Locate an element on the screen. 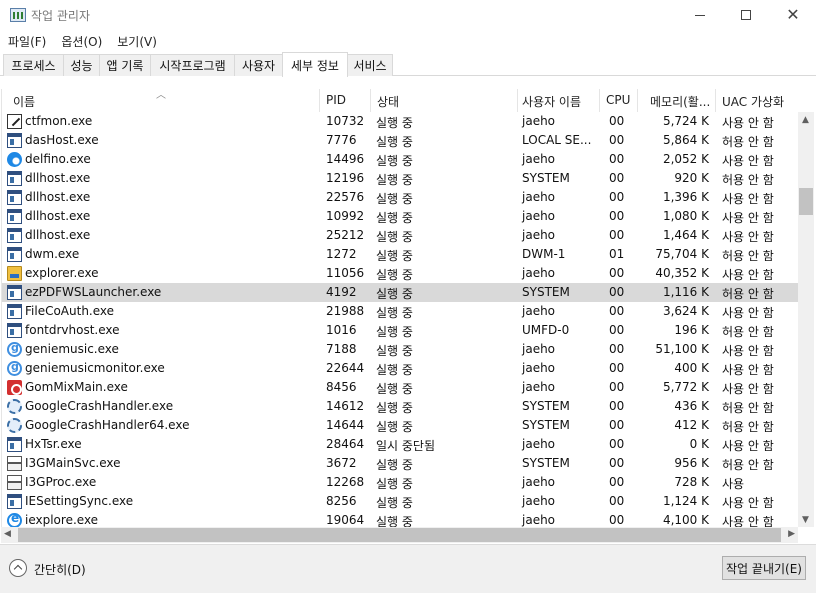 The image size is (816, 593). table-row: I3GProc.exe 12268 실행 중 jaeho 00 728 K 사용 is located at coordinates (401, 482).